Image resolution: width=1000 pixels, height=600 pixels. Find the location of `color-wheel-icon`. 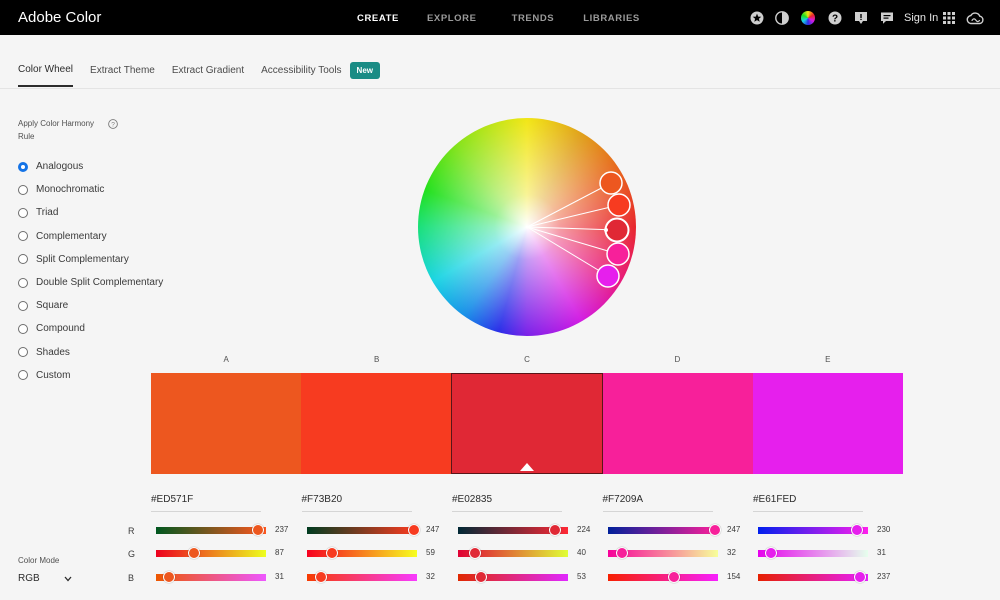

color-wheel-icon is located at coordinates (808, 18).